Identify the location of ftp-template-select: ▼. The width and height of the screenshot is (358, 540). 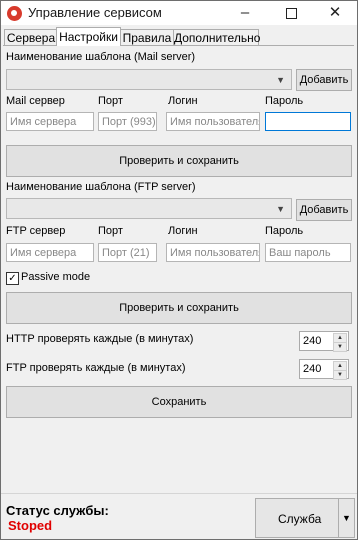
(149, 208).